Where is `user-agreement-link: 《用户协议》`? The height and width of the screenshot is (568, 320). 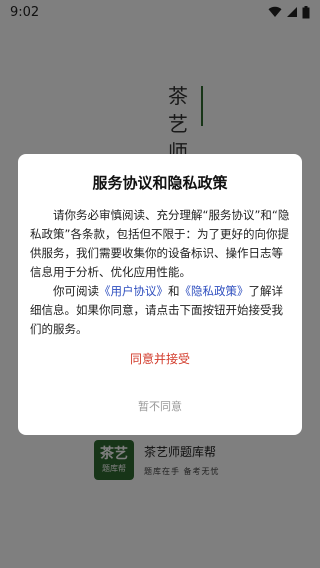
user-agreement-link: 《用户协议》 is located at coordinates (133, 291).